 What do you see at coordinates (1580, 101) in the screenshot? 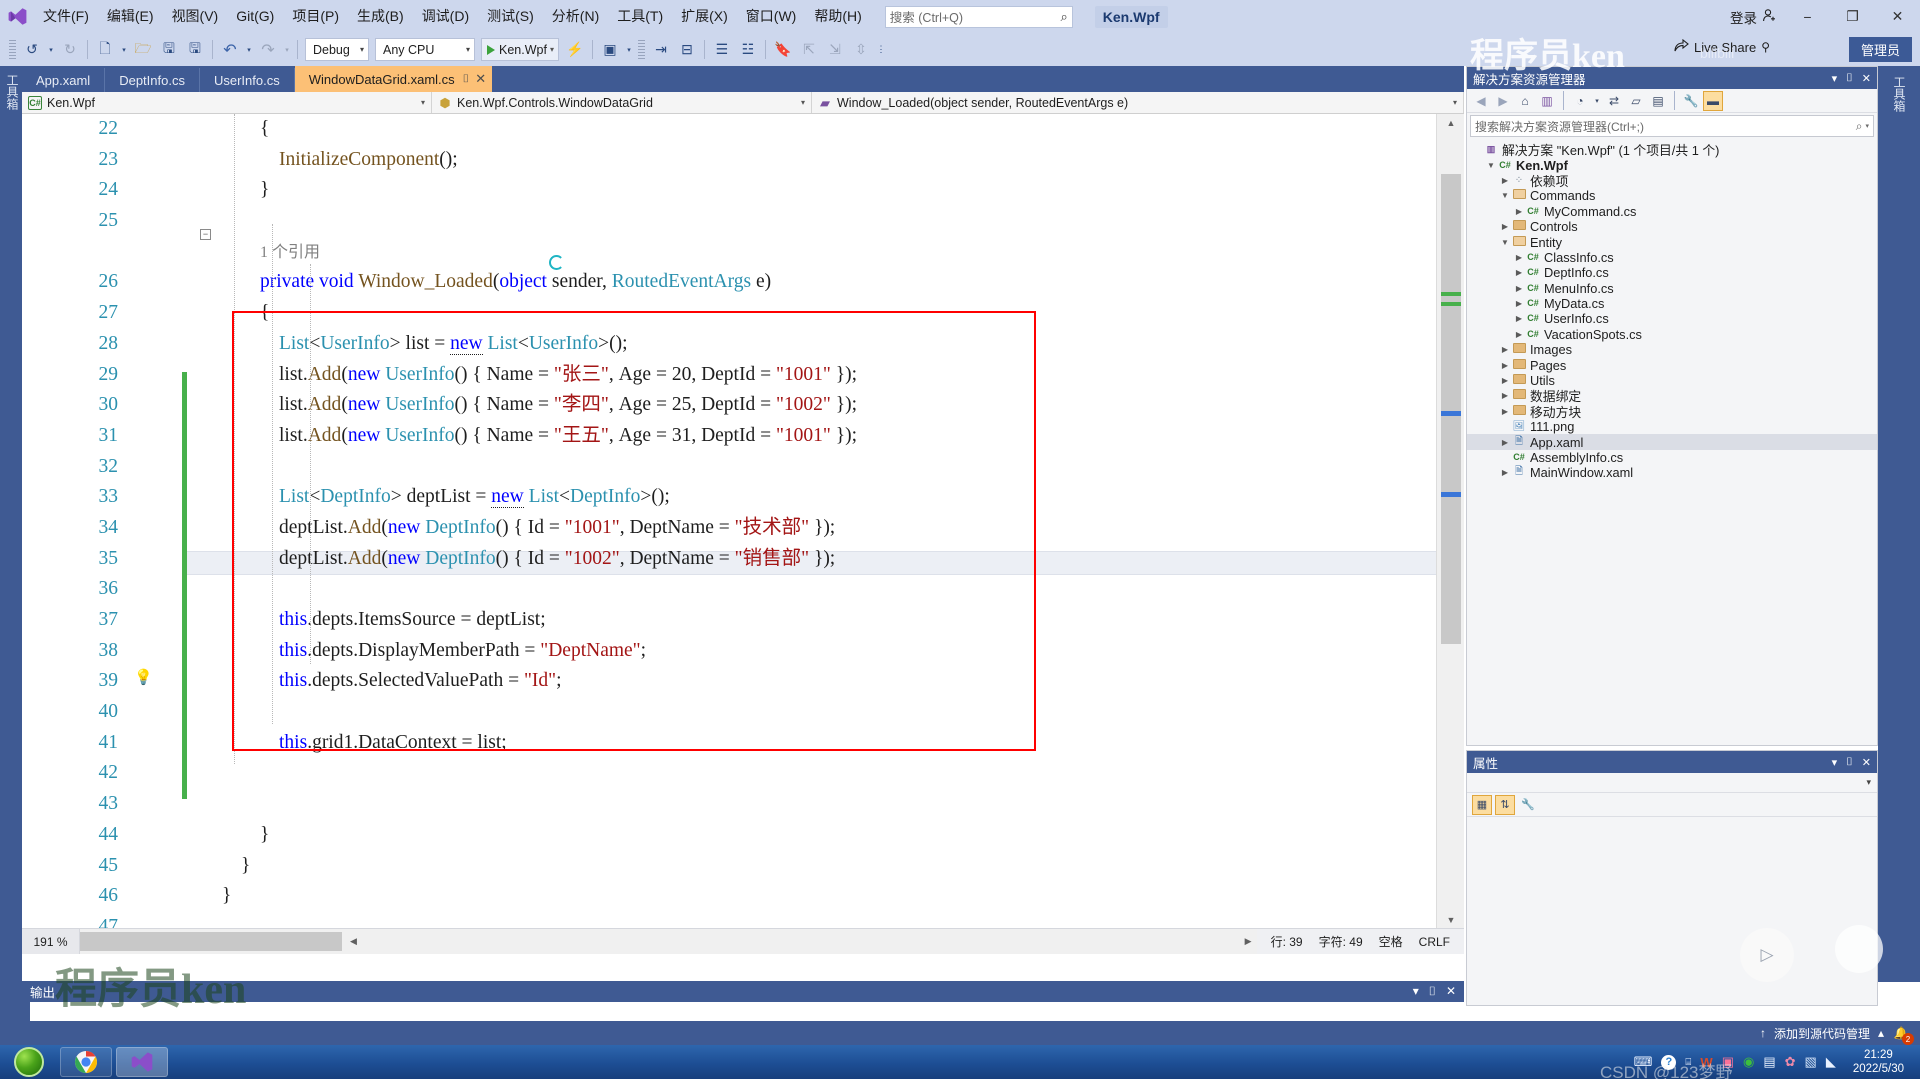
I see `sync-with-active-document-icon: ◔` at bounding box center [1580, 101].